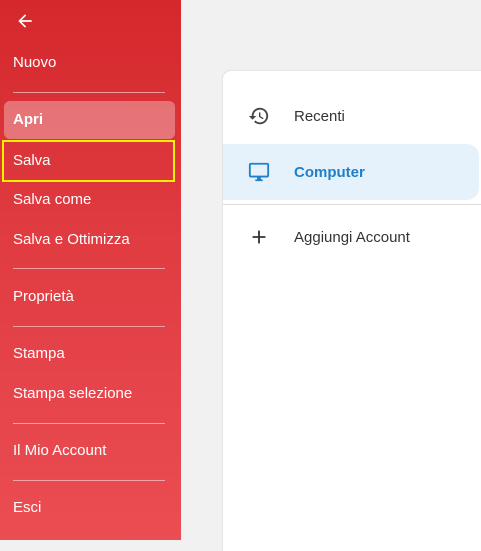  Describe the element at coordinates (39, 354) in the screenshot. I see `menu-item-stampa: Stampa` at that location.